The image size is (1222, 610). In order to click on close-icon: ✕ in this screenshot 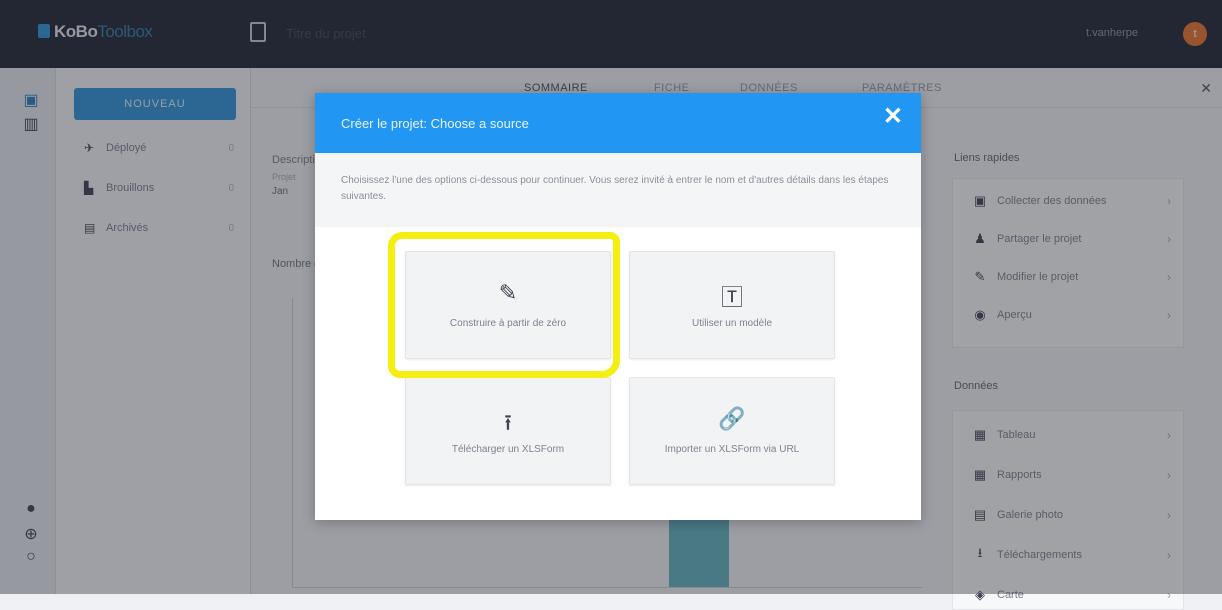, I will do `click(893, 117)`.